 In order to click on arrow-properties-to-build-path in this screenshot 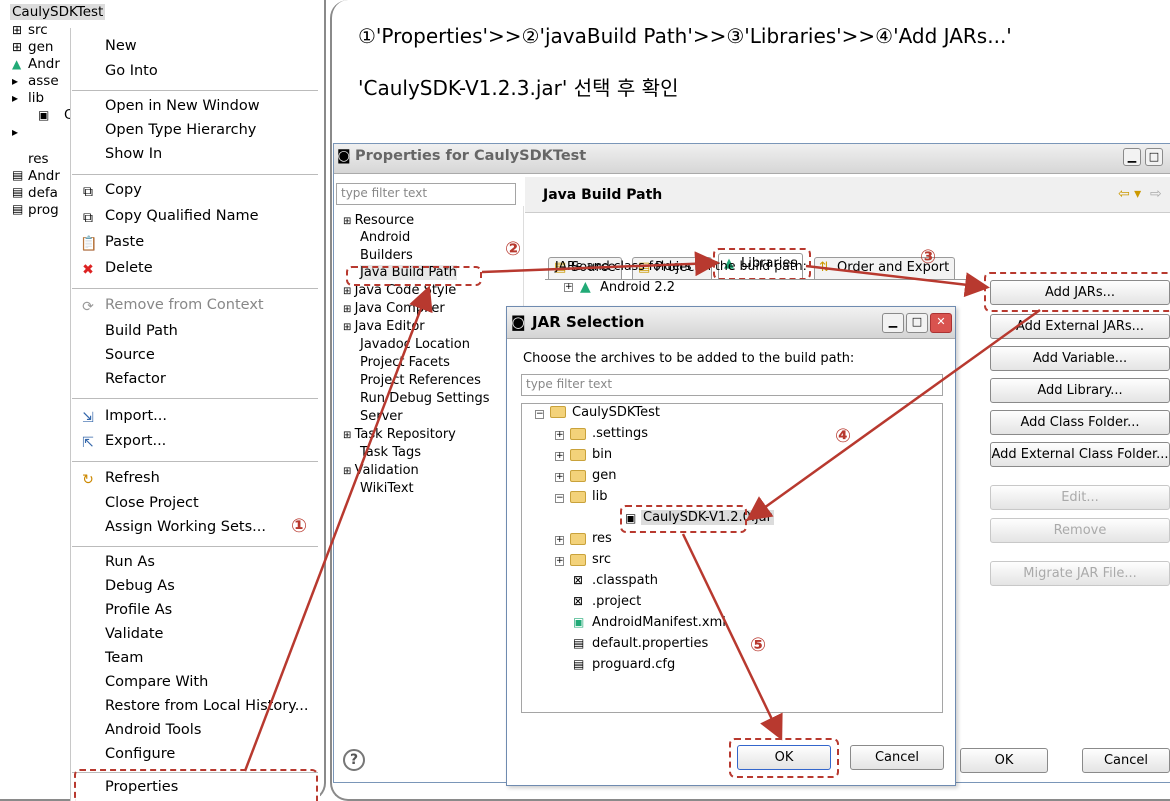, I will do `click(338, 528)`.